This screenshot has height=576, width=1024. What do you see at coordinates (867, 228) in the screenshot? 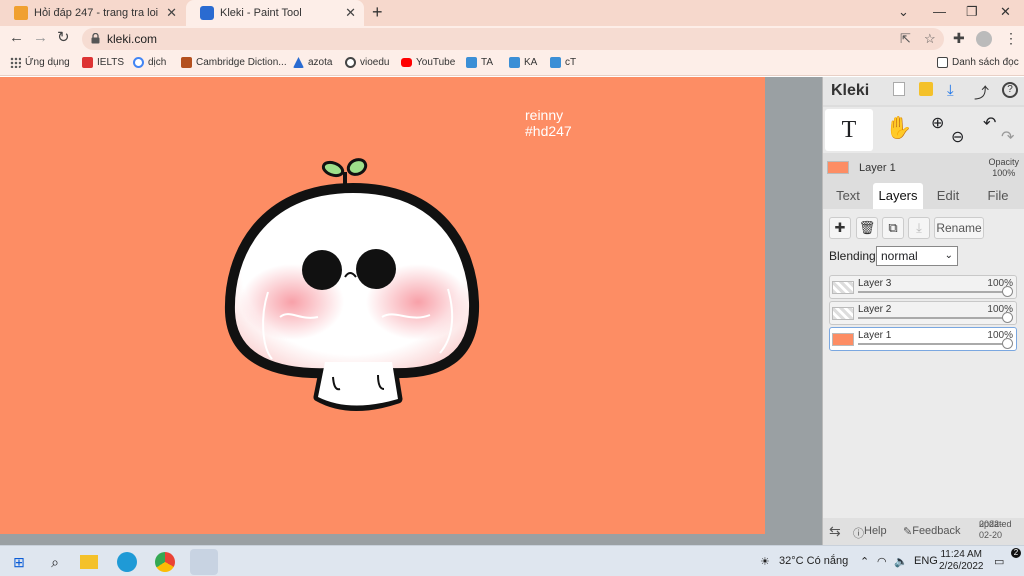
I see `delete-layer-button: 🗑` at bounding box center [867, 228].